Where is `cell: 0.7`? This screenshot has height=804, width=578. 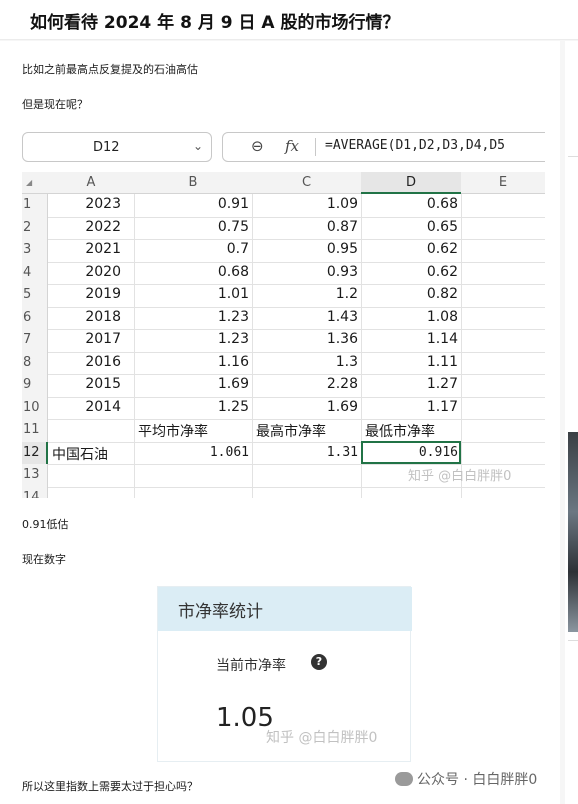
cell: 0.7 is located at coordinates (193, 249).